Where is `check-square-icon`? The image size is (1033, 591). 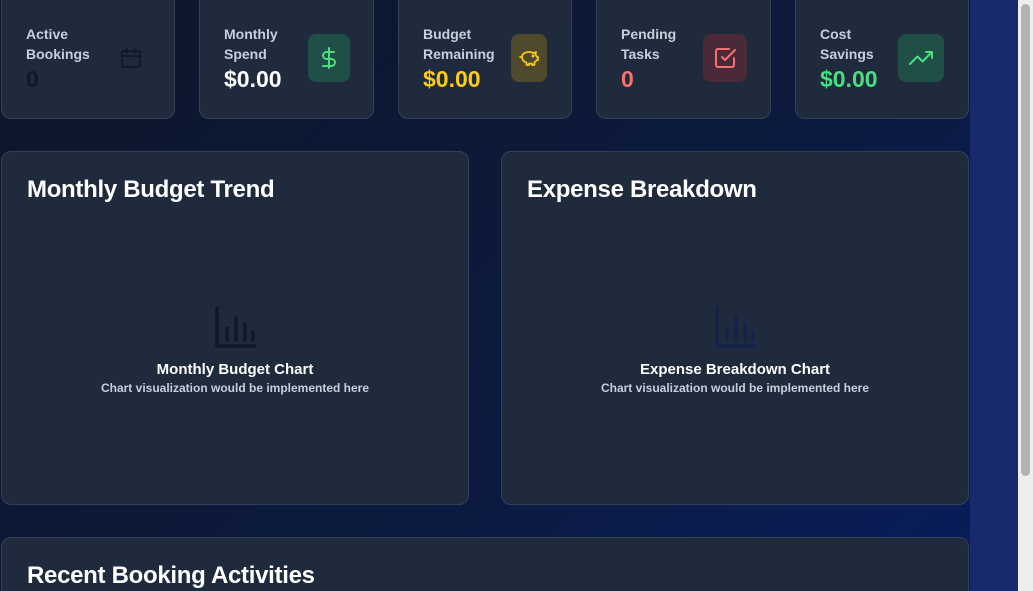 check-square-icon is located at coordinates (725, 58).